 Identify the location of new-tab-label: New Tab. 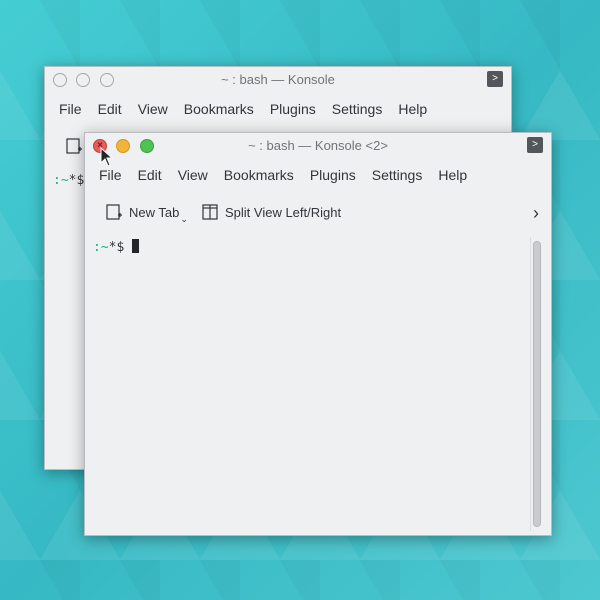
(154, 212).